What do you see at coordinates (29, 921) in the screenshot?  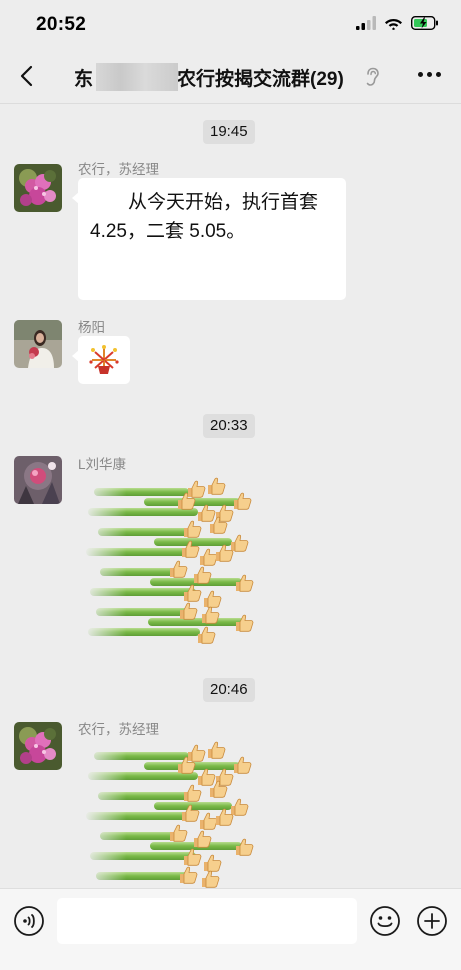 I see `voice-icon` at bounding box center [29, 921].